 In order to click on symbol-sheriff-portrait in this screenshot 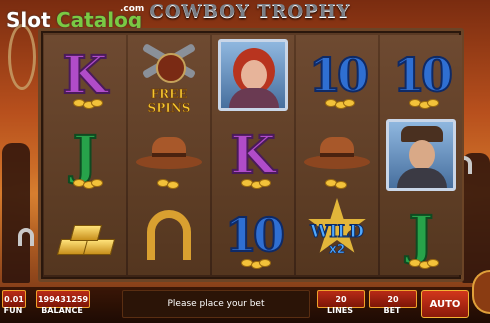, I will do `click(421, 155)`.